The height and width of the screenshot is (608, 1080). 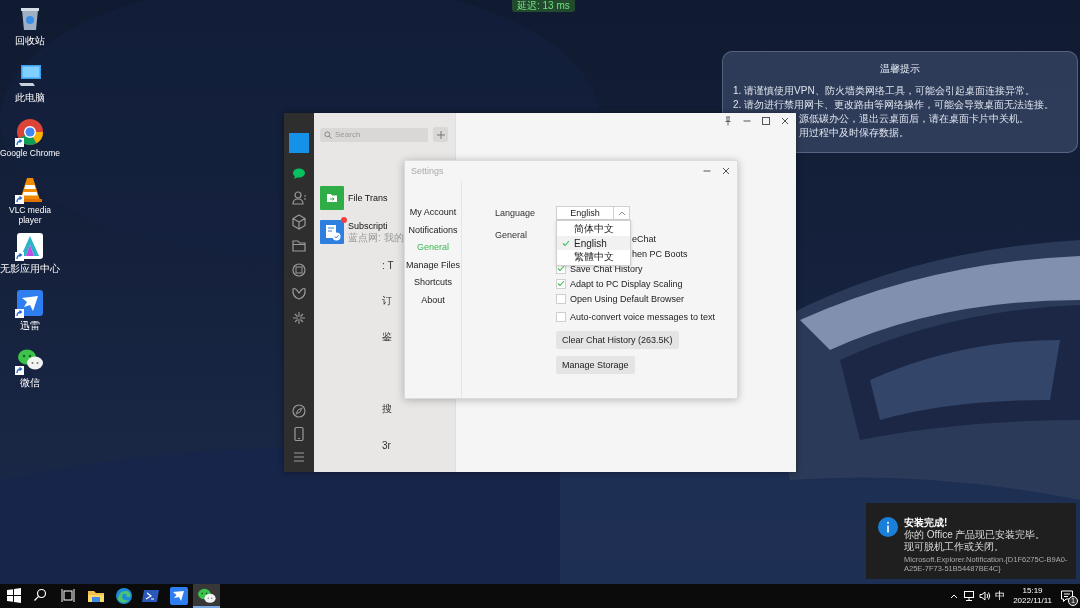 I want to click on desktop-icon-label: 此电脑, so click(x=30, y=98).